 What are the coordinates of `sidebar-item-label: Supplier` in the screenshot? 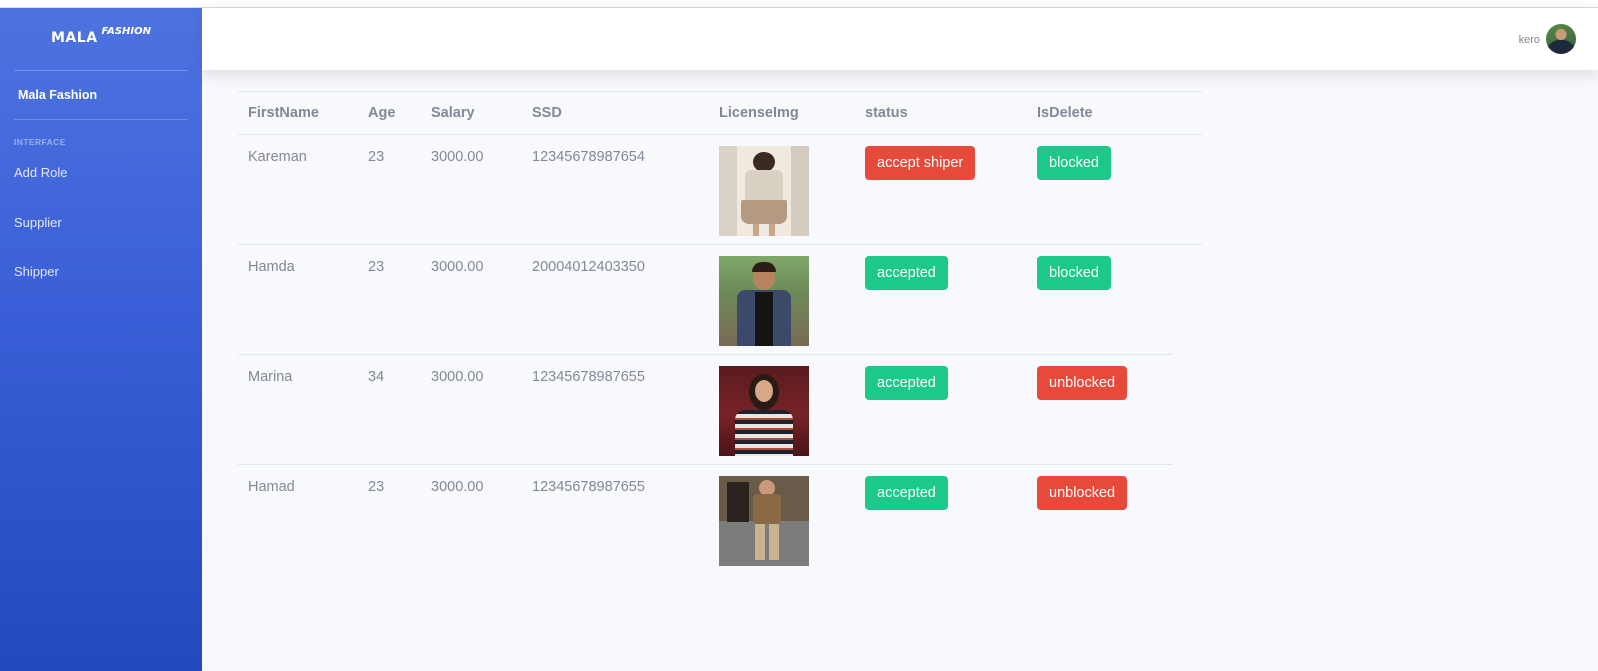 It's located at (38, 222).